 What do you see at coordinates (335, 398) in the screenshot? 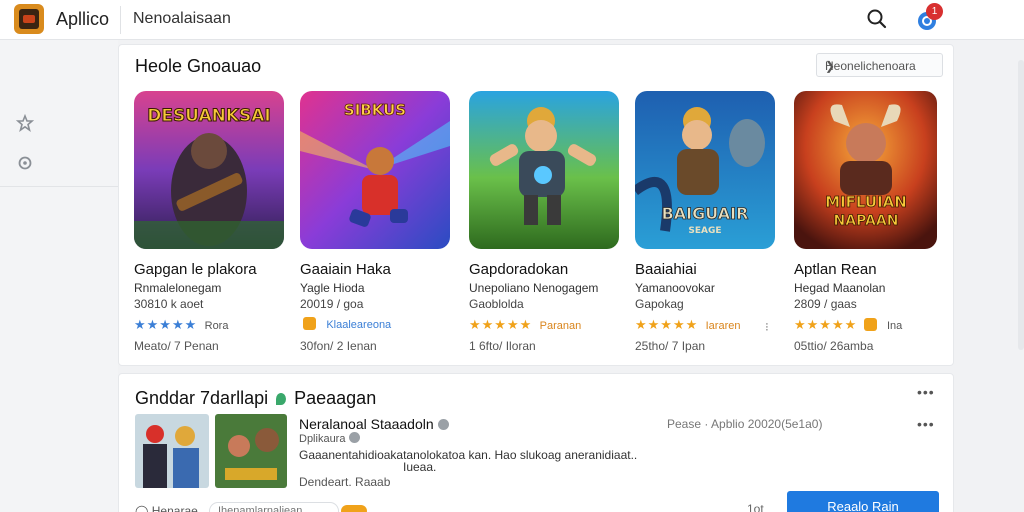
I see `section-title-part: Paeaagan` at bounding box center [335, 398].